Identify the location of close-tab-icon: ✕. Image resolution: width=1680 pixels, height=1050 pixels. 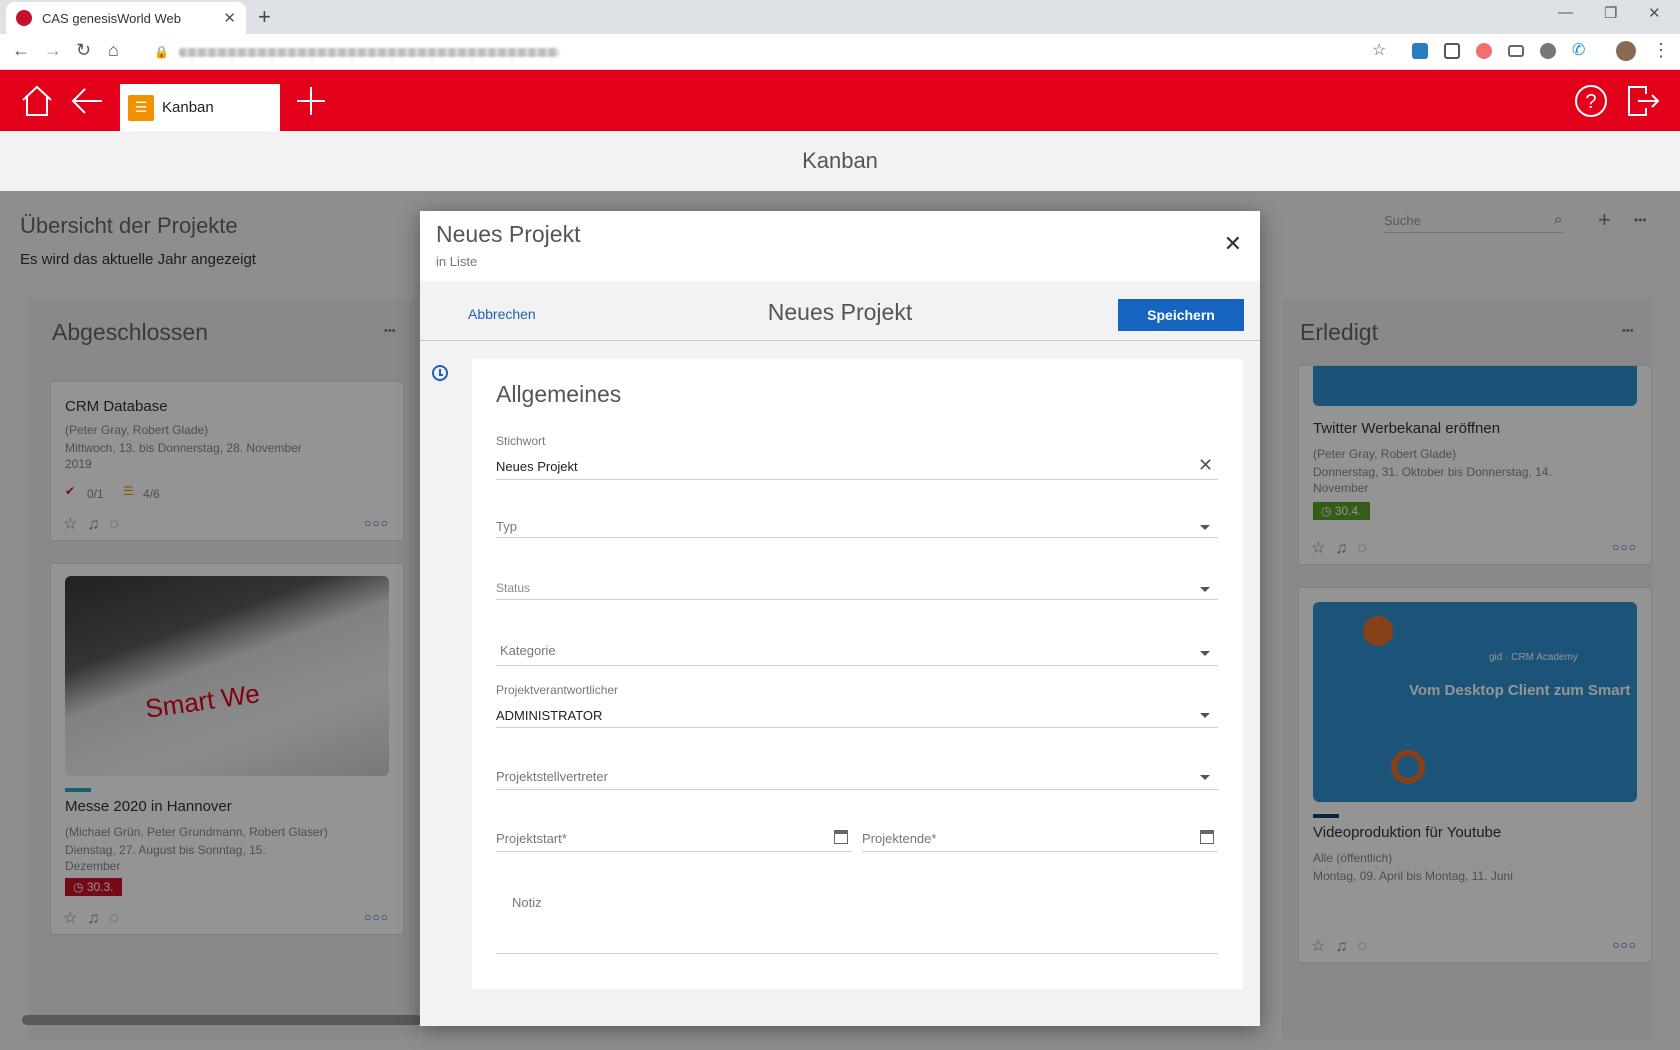
(229, 18).